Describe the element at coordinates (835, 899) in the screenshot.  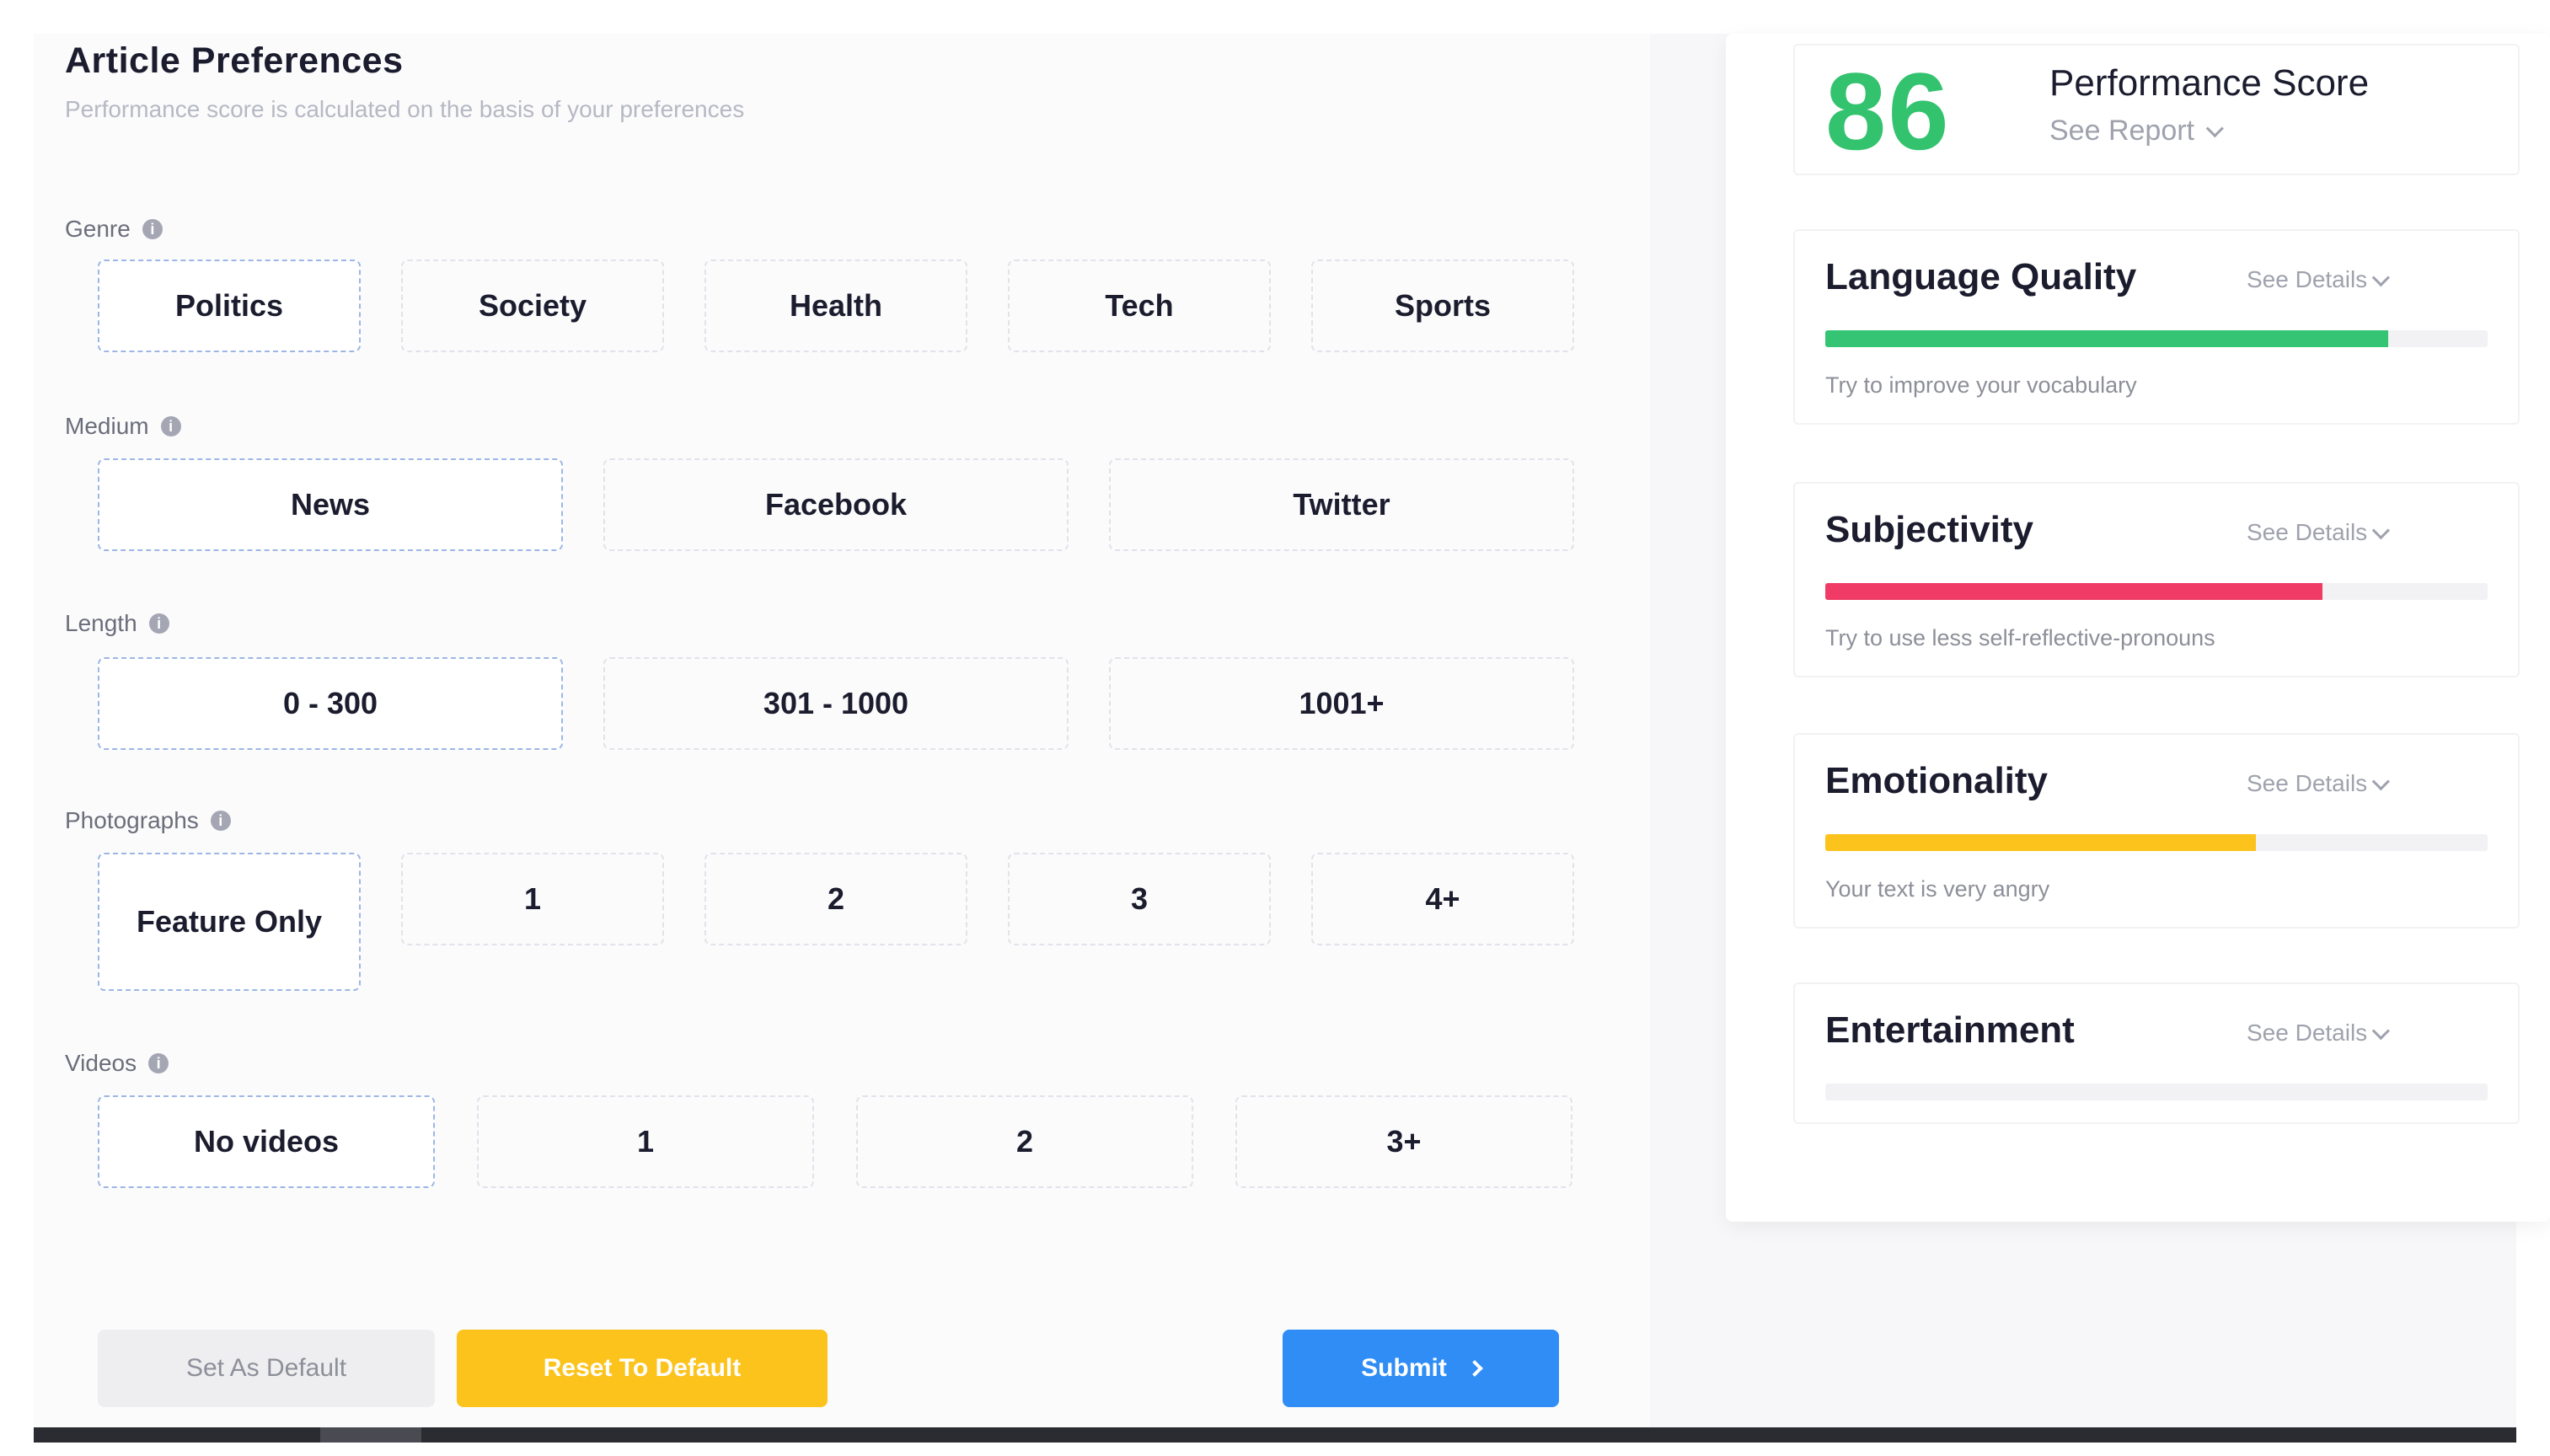
I see `photographs-option-2: 2` at that location.